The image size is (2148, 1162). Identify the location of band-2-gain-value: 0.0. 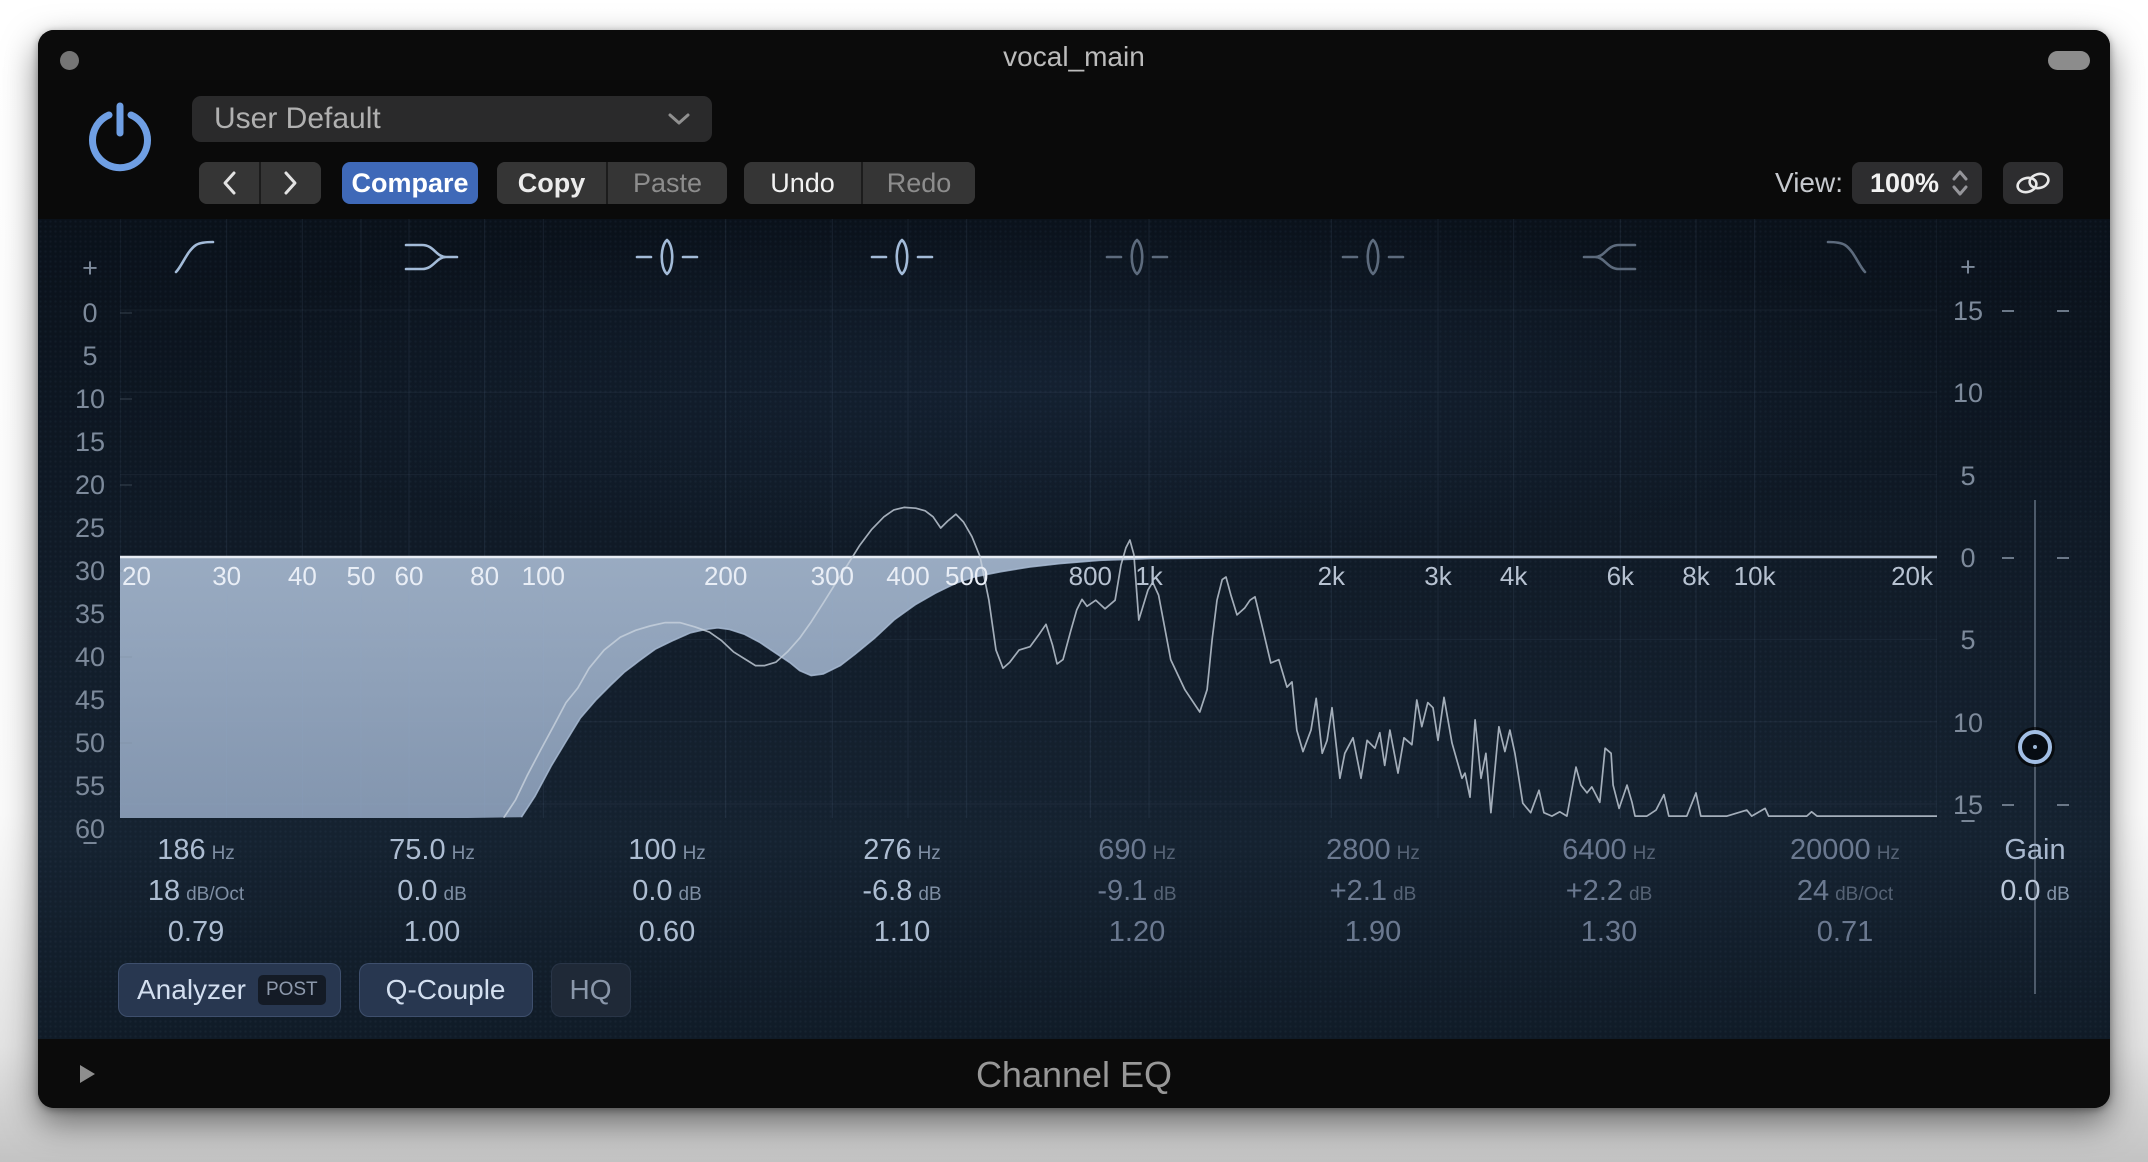
(417, 891).